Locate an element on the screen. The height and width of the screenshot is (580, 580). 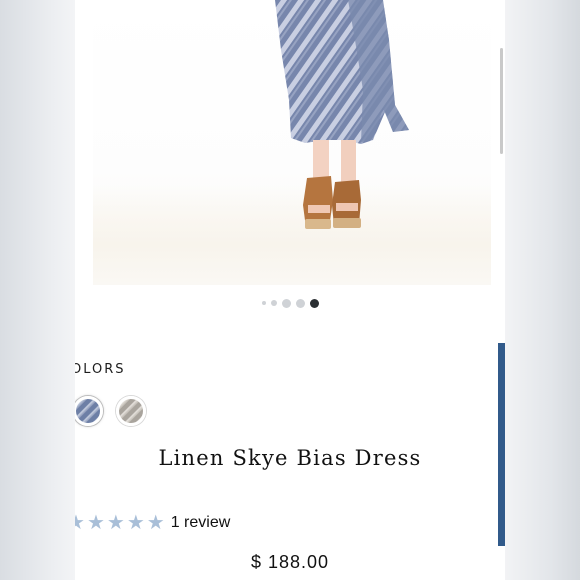
review-count-link: 1 review is located at coordinates (201, 523).